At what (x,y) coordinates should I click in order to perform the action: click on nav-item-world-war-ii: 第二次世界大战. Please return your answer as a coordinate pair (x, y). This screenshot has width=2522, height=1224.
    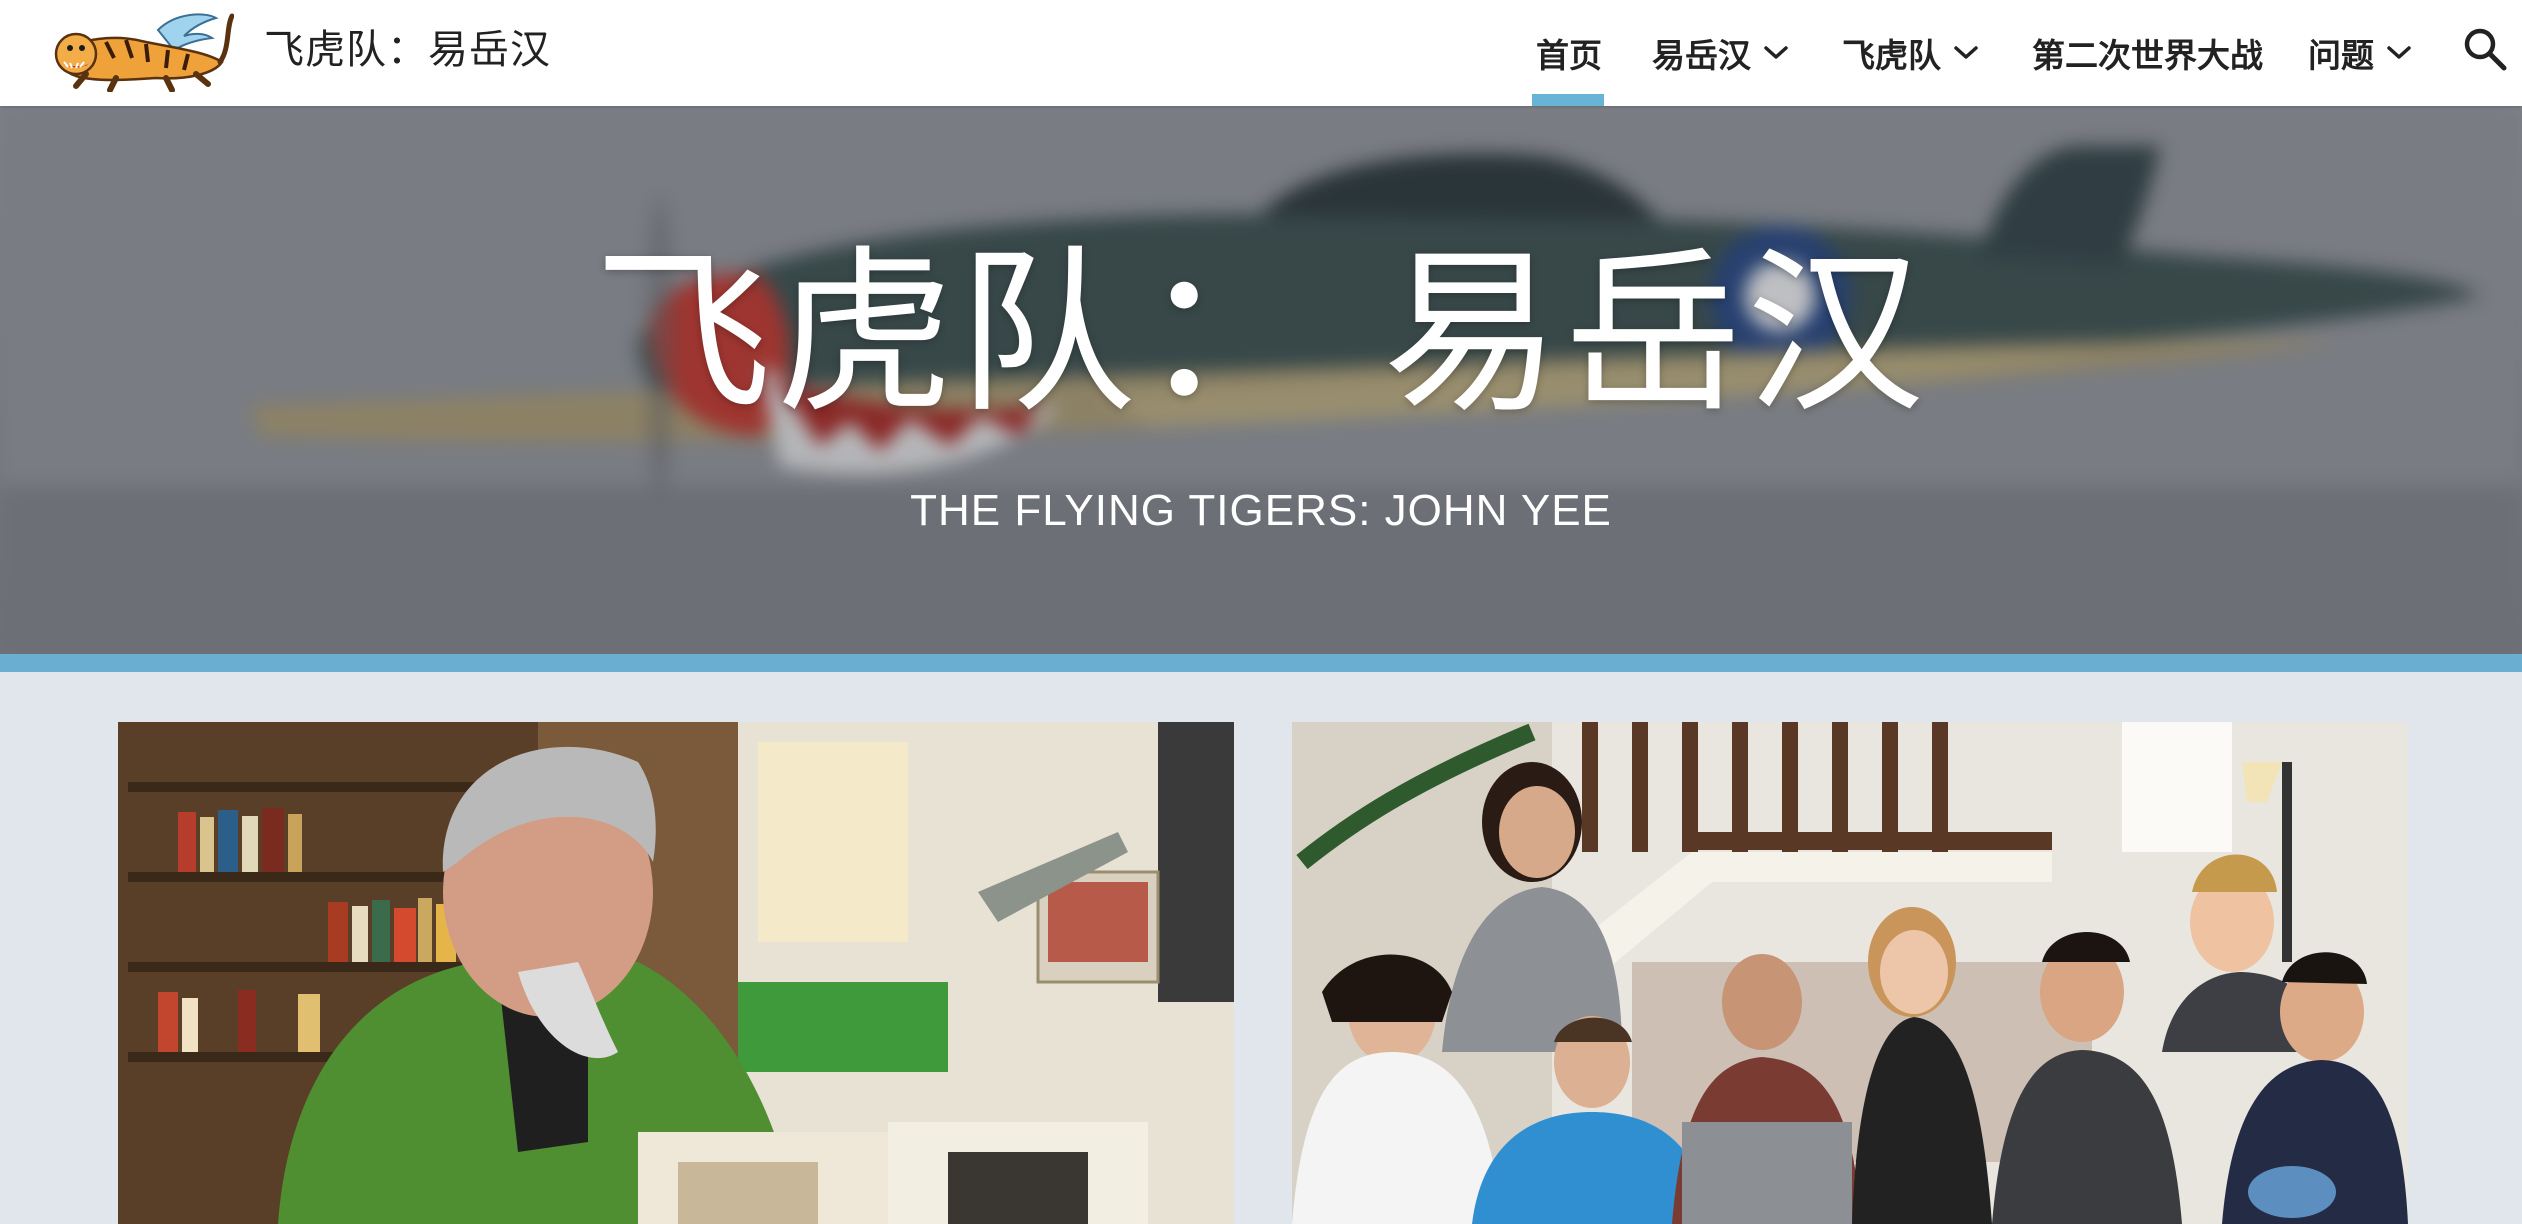
    Looking at the image, I should click on (2147, 53).